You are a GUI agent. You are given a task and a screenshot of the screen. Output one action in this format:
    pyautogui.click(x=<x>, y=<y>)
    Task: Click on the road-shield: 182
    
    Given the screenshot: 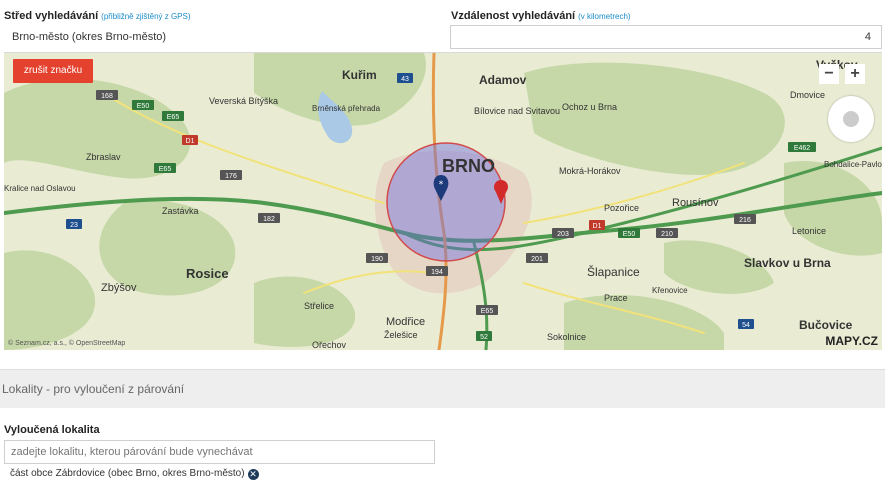 What is the action you would take?
    pyautogui.click(x=269, y=218)
    